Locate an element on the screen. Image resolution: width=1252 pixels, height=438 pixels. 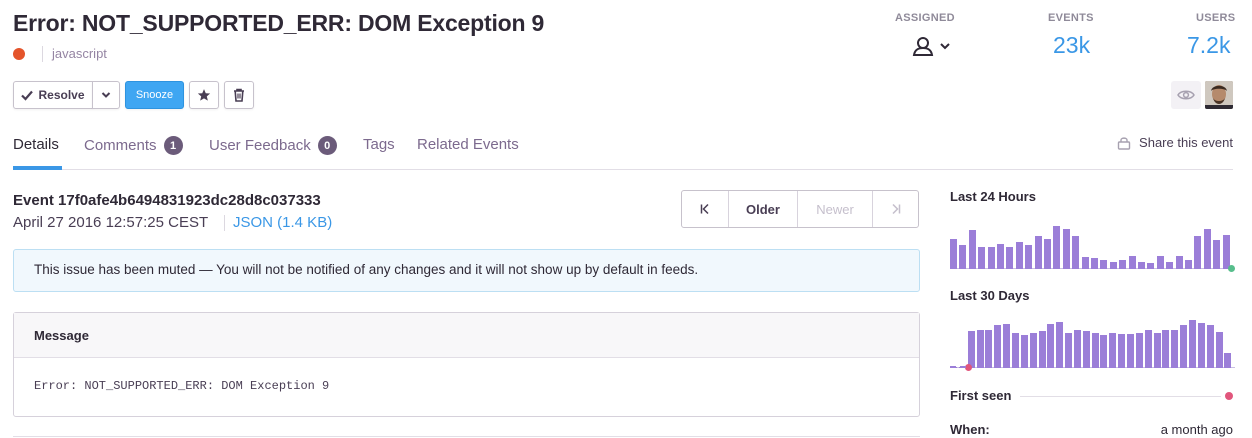
event-id: Event 17f0afe4b6494831923dc28d8c037333 is located at coordinates (167, 200).